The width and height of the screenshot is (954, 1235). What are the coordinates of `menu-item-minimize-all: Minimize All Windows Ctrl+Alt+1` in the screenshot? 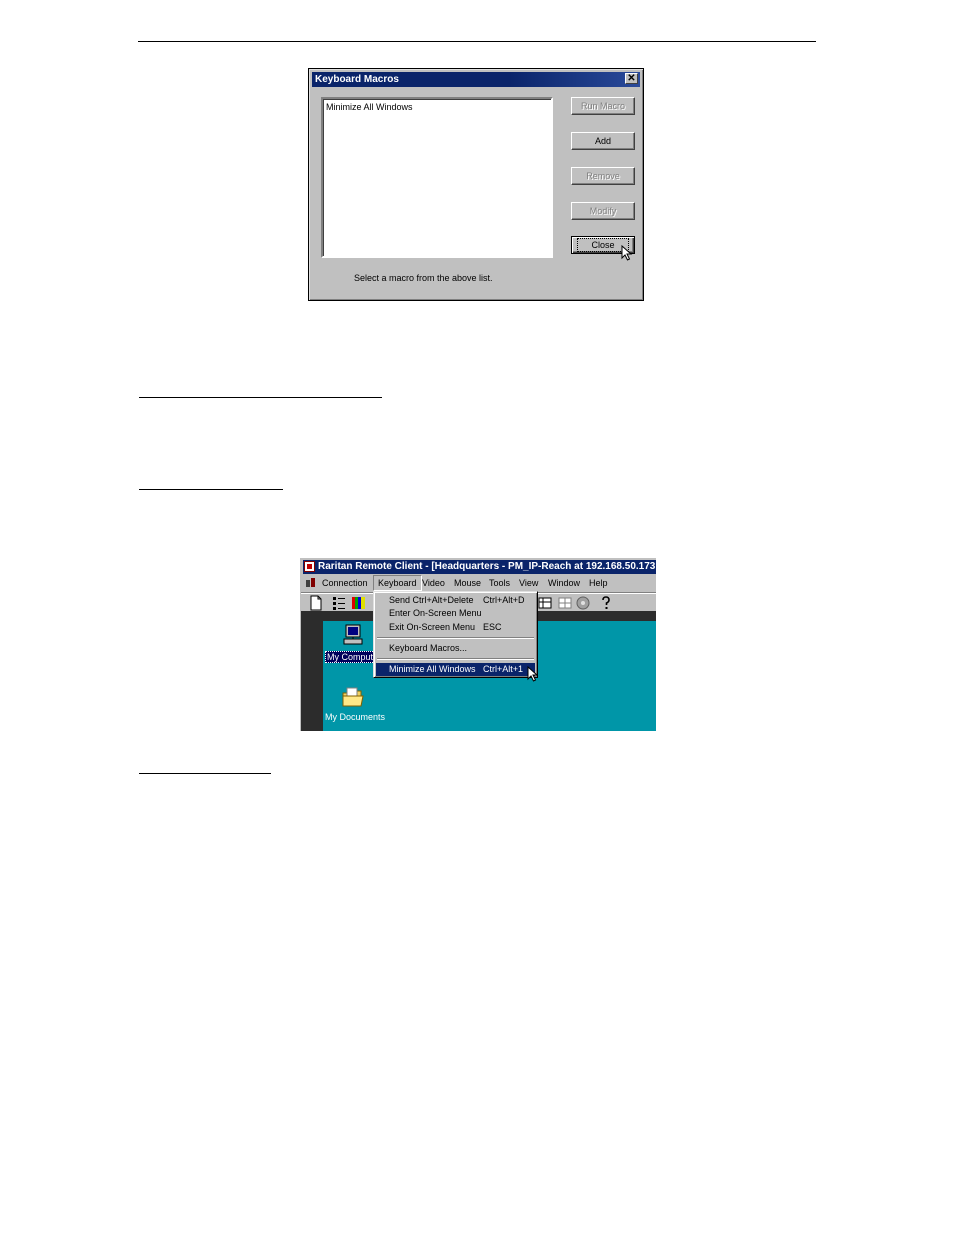 It's located at (455, 669).